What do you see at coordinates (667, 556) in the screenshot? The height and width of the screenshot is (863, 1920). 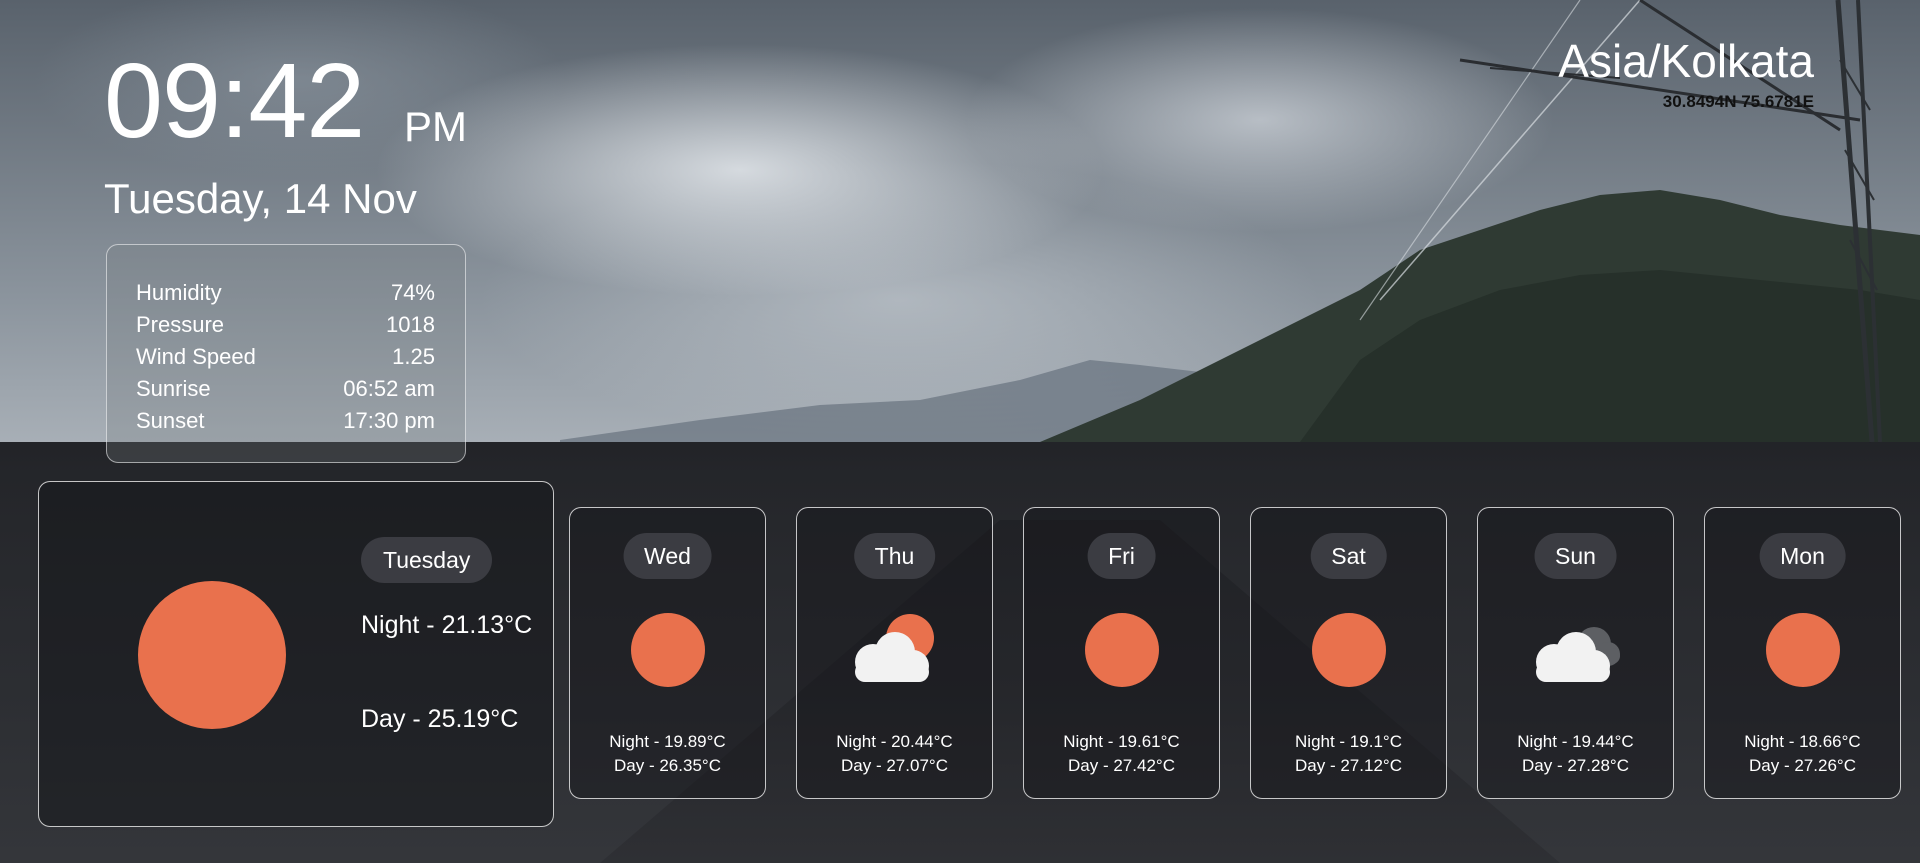 I see `forecast-day-pill: Wed` at bounding box center [667, 556].